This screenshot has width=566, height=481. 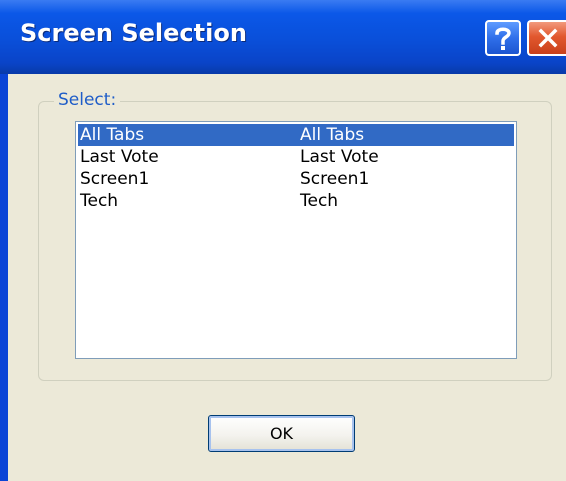 I want to click on help-button, so click(x=503, y=38).